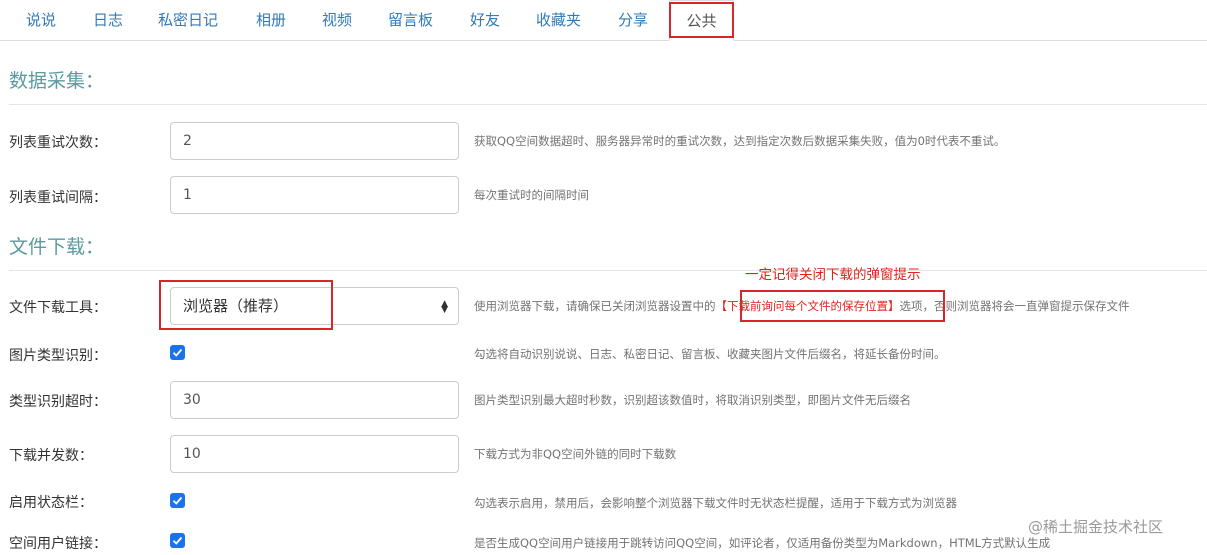 The height and width of the screenshot is (555, 1207). Describe the element at coordinates (58, 356) in the screenshot. I see `image-type-detect-label: 图片类型识别：` at that location.